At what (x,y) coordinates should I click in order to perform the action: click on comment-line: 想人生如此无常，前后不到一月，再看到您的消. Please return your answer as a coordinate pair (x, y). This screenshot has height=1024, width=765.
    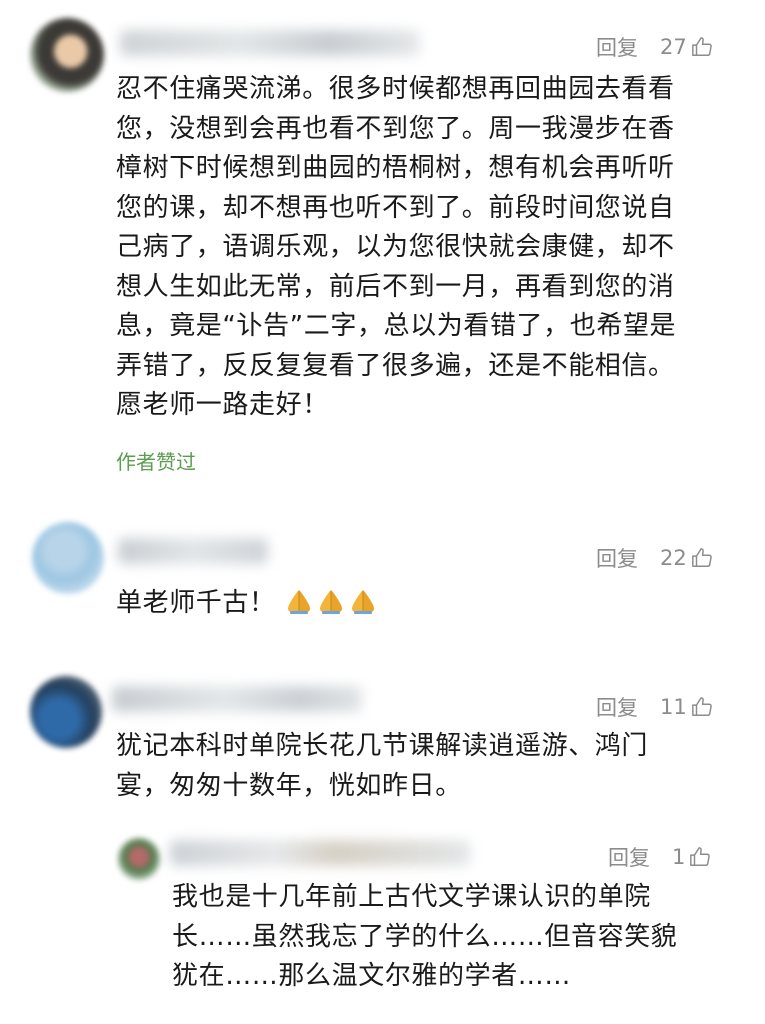
    Looking at the image, I should click on (395, 286).